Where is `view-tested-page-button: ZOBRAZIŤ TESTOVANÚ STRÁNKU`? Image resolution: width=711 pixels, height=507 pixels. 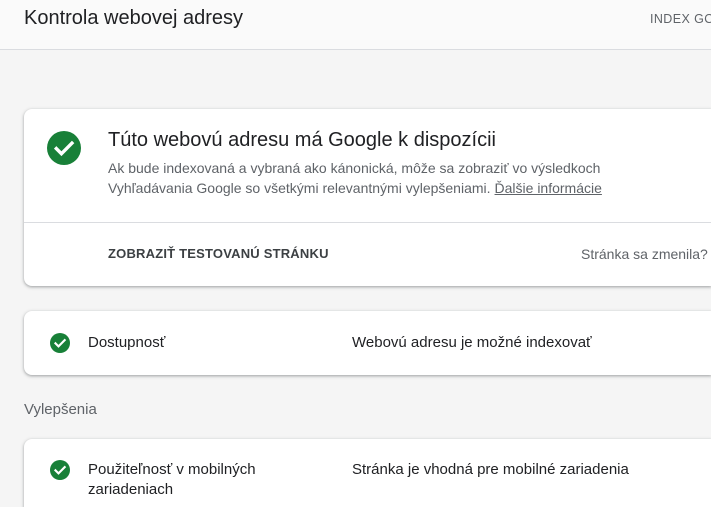
view-tested-page-button: ZOBRAZIŤ TESTOVANÚ STRÁNKU is located at coordinates (218, 254).